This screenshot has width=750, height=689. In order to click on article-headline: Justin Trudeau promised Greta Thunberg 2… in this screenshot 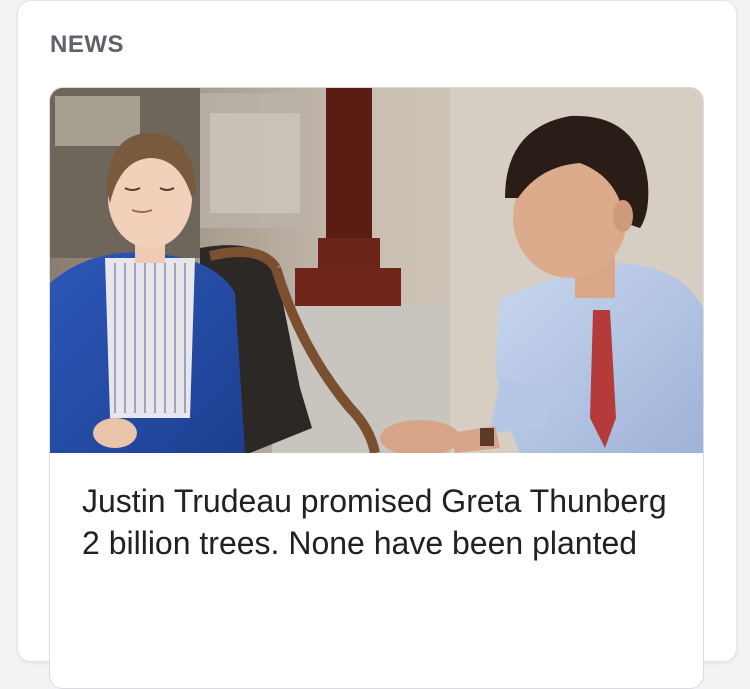, I will do `click(382, 522)`.